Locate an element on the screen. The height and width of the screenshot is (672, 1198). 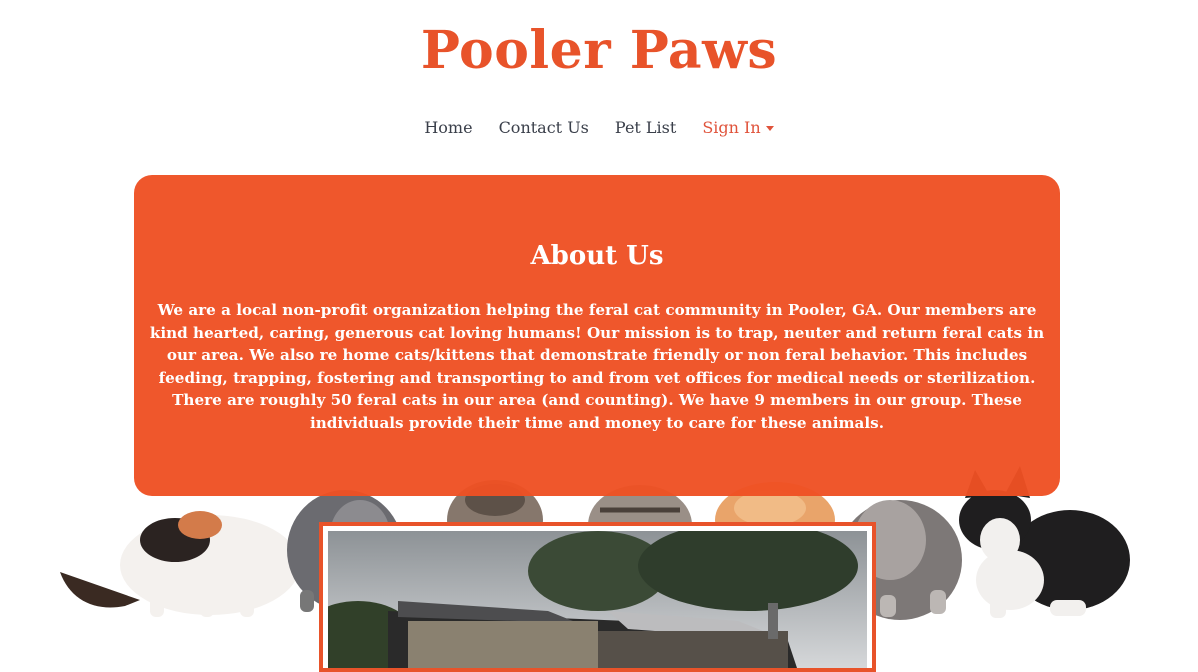
calico-cat-image is located at coordinates (180, 564).